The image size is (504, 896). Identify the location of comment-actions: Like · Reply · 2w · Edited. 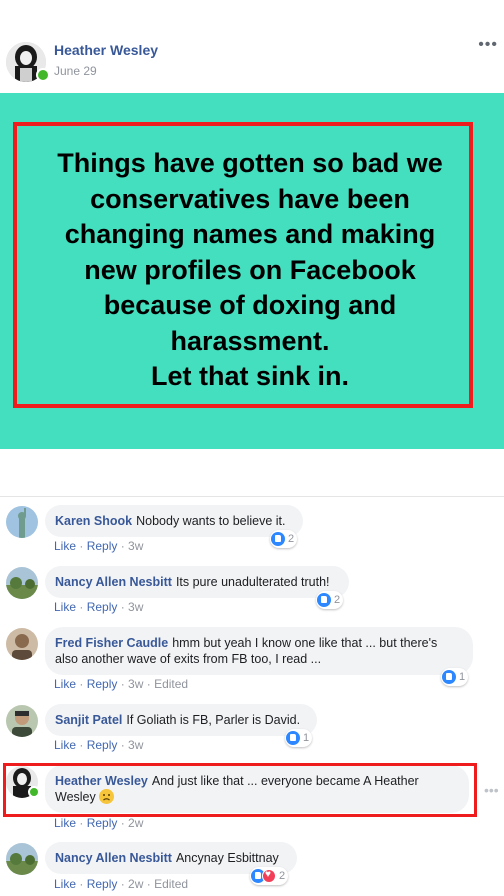
(121, 884).